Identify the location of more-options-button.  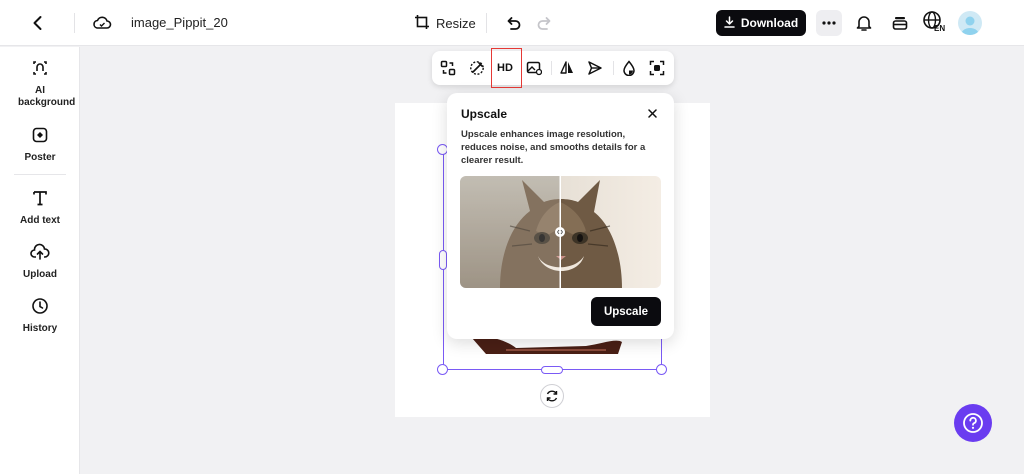
(829, 23).